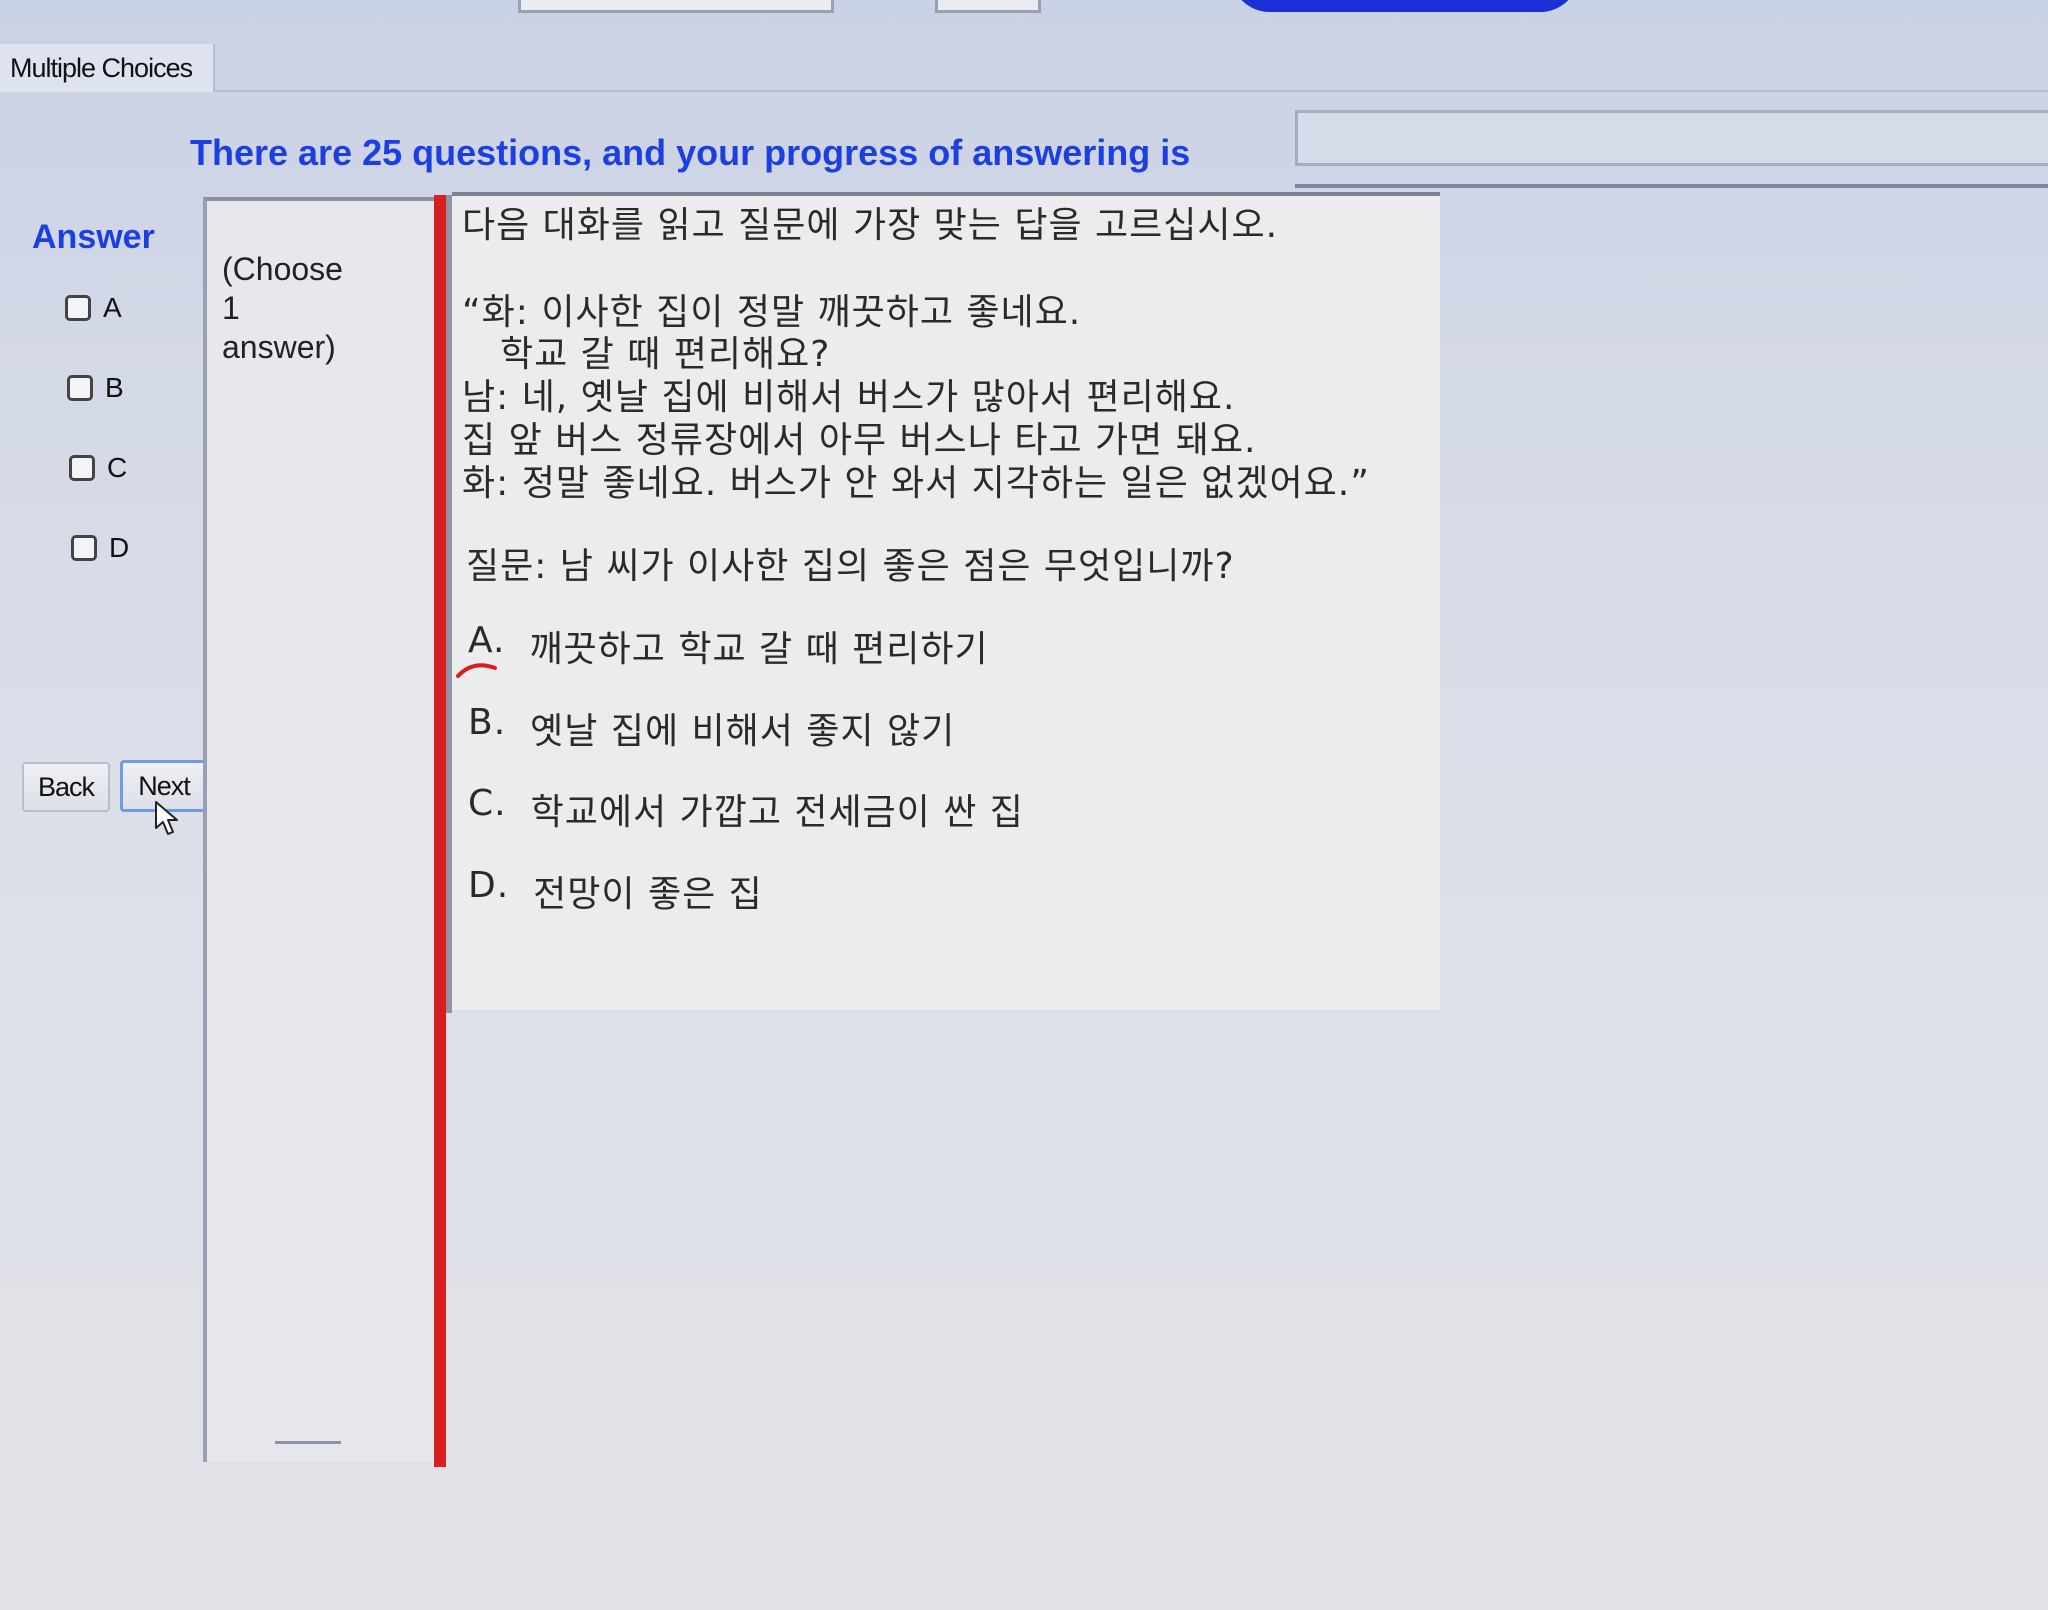 This screenshot has width=2048, height=1610. What do you see at coordinates (93, 237) in the screenshot?
I see `answer-heading: Answer` at bounding box center [93, 237].